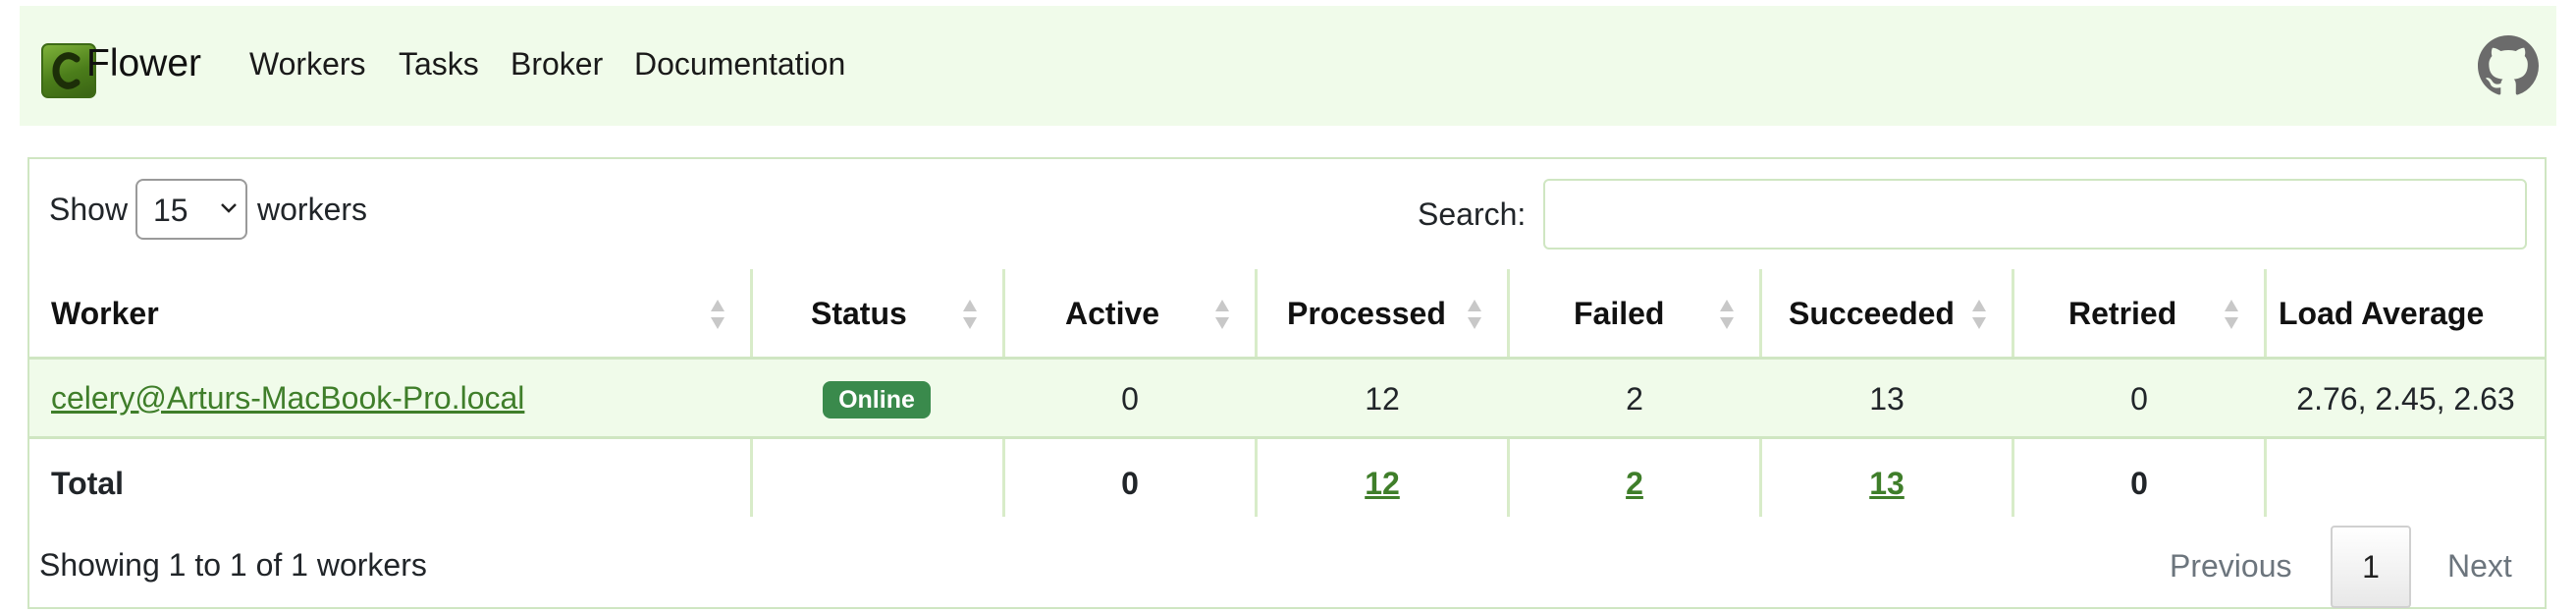 The width and height of the screenshot is (2576, 613). What do you see at coordinates (859, 313) in the screenshot?
I see `header-label: Status` at bounding box center [859, 313].